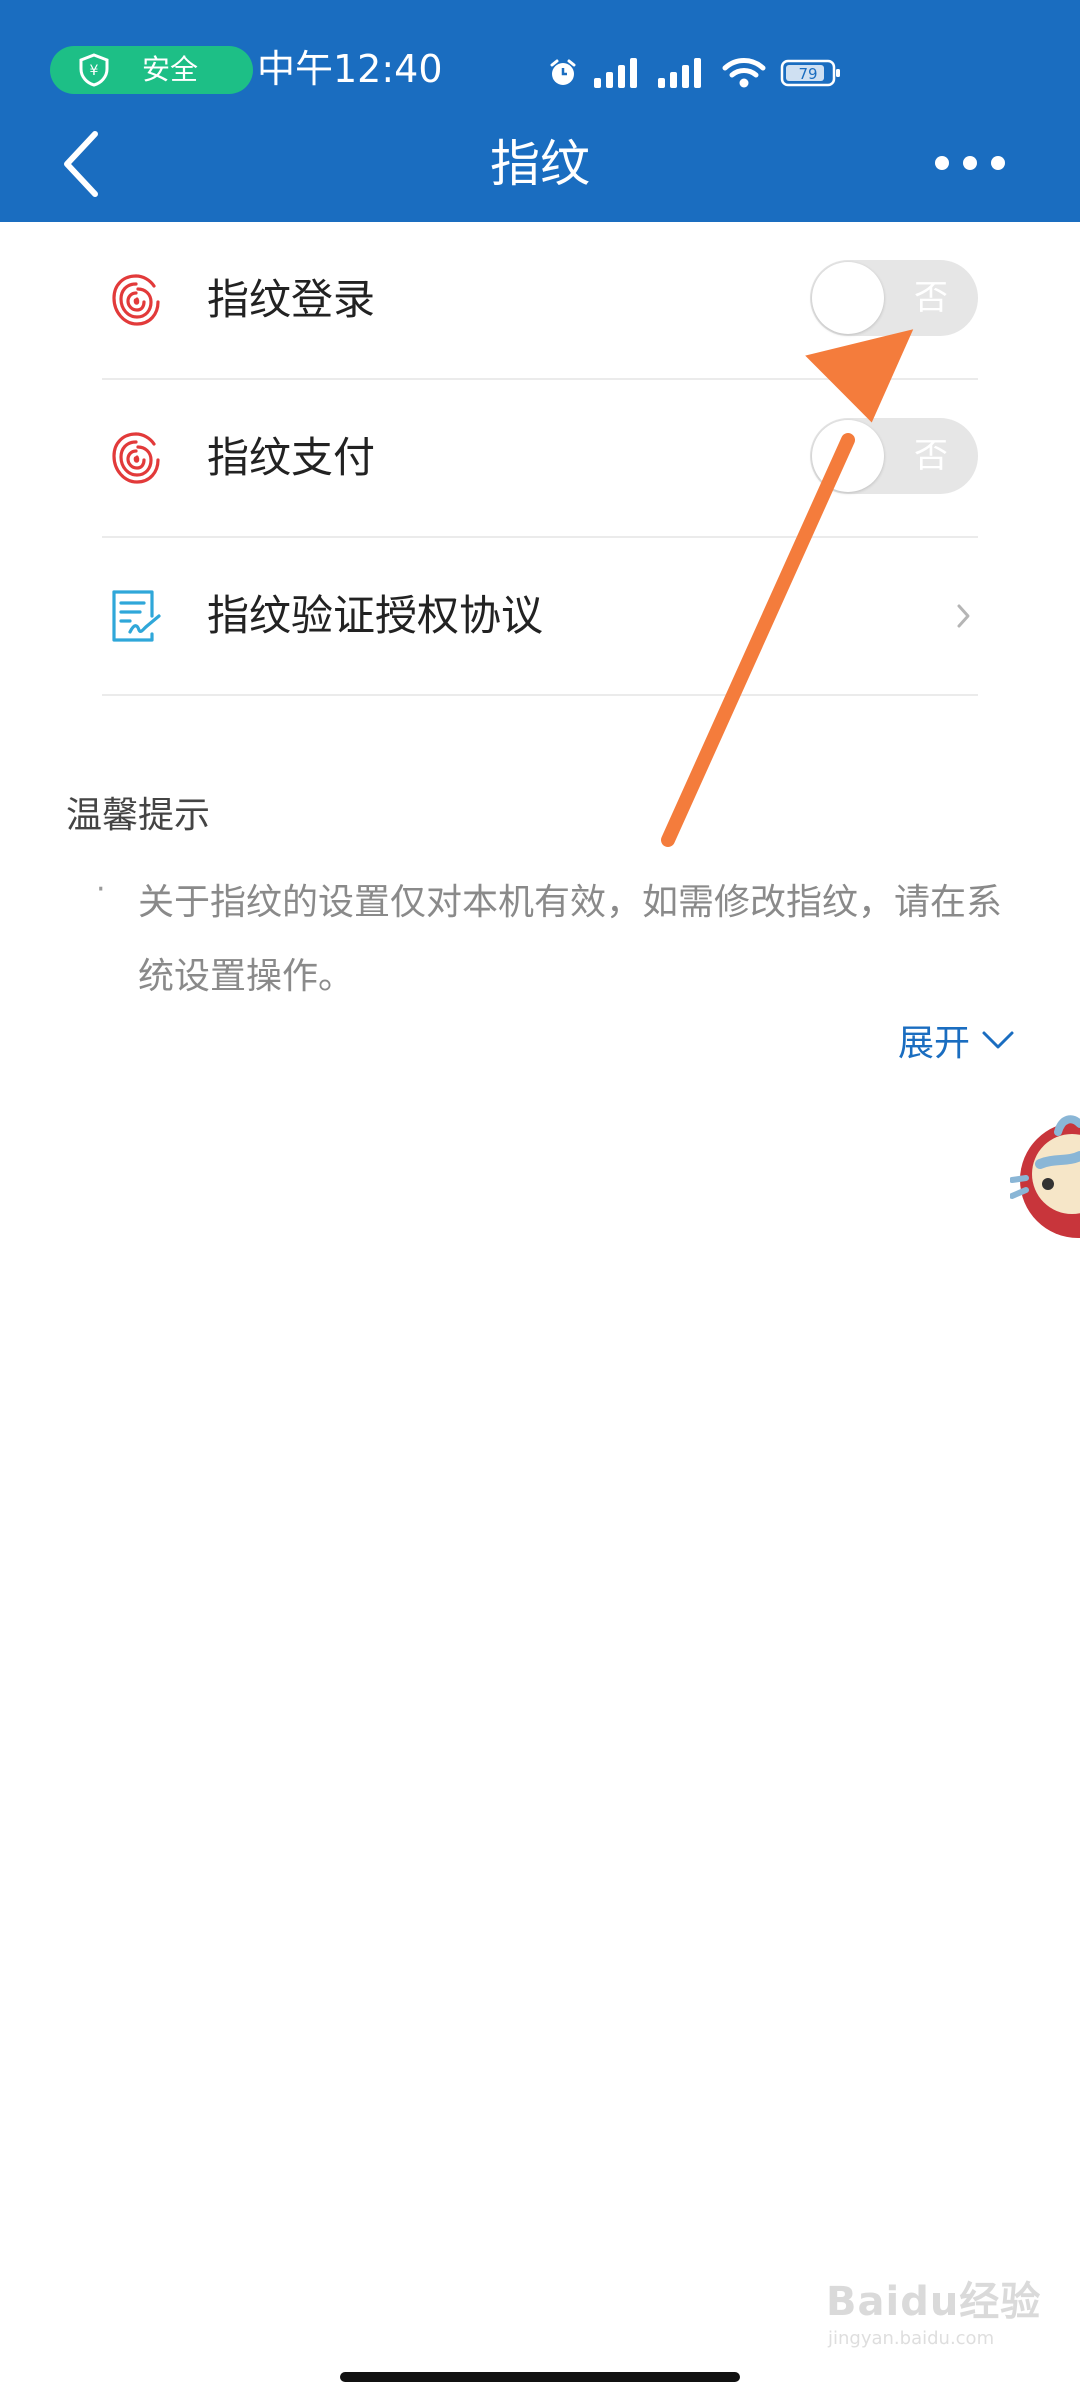 Image resolution: width=1080 pixels, height=2400 pixels. What do you see at coordinates (350, 69) in the screenshot?
I see `status-time: 中午12:40` at bounding box center [350, 69].